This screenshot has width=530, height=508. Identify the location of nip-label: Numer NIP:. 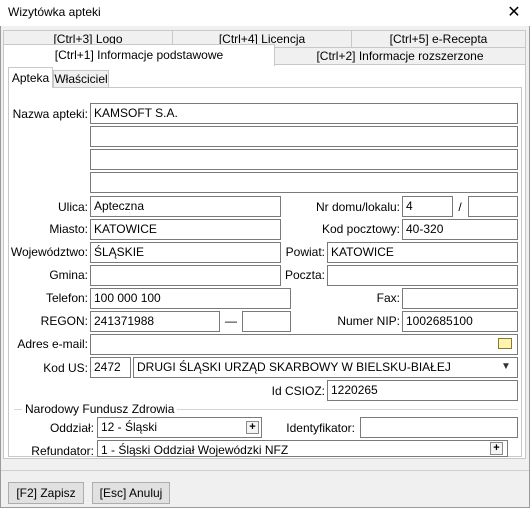
(368, 321).